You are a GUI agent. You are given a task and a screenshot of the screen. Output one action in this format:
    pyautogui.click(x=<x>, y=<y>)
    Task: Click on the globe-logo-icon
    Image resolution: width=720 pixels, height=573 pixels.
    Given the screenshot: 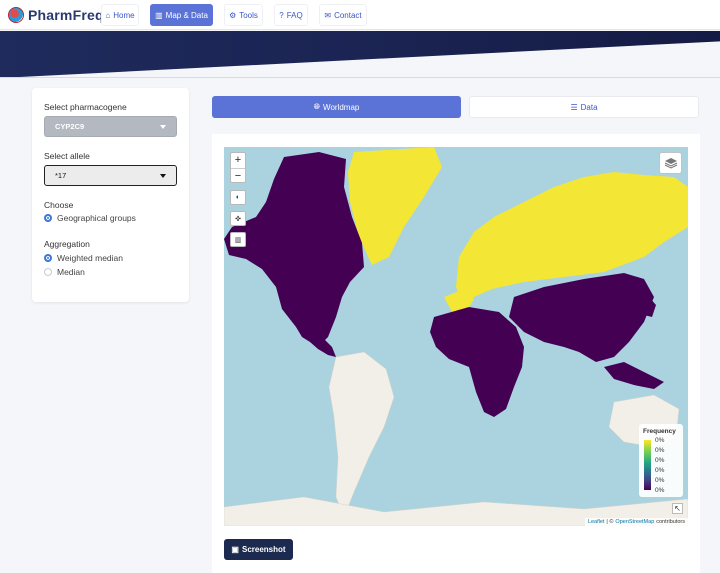 What is the action you would take?
    pyautogui.click(x=16, y=15)
    